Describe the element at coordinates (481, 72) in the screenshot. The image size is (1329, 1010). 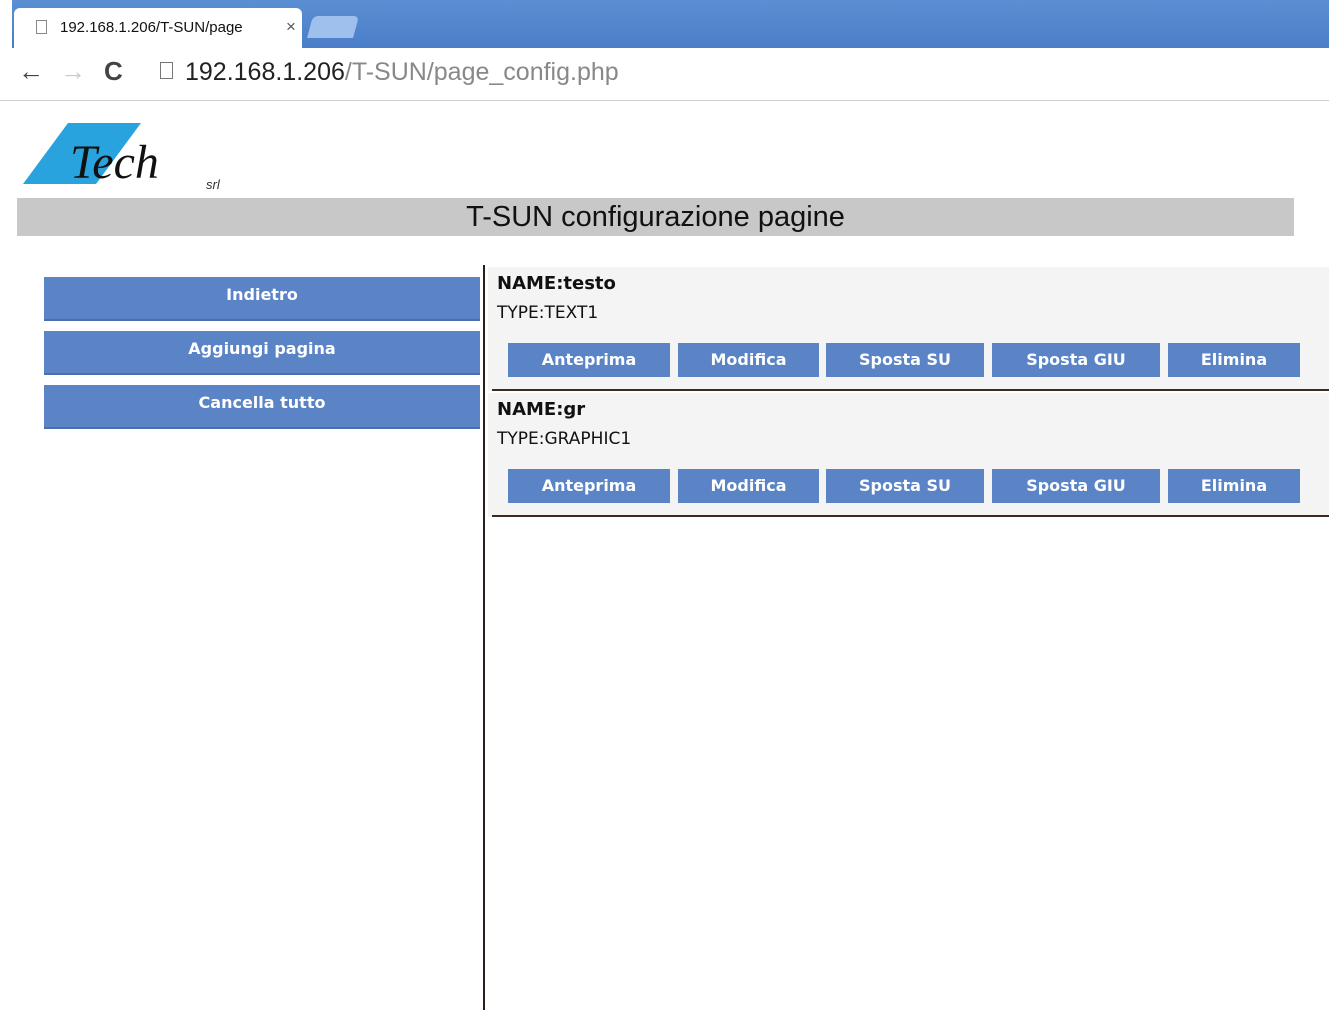
I see `url-path: /T-SUN/page_config.php` at that location.